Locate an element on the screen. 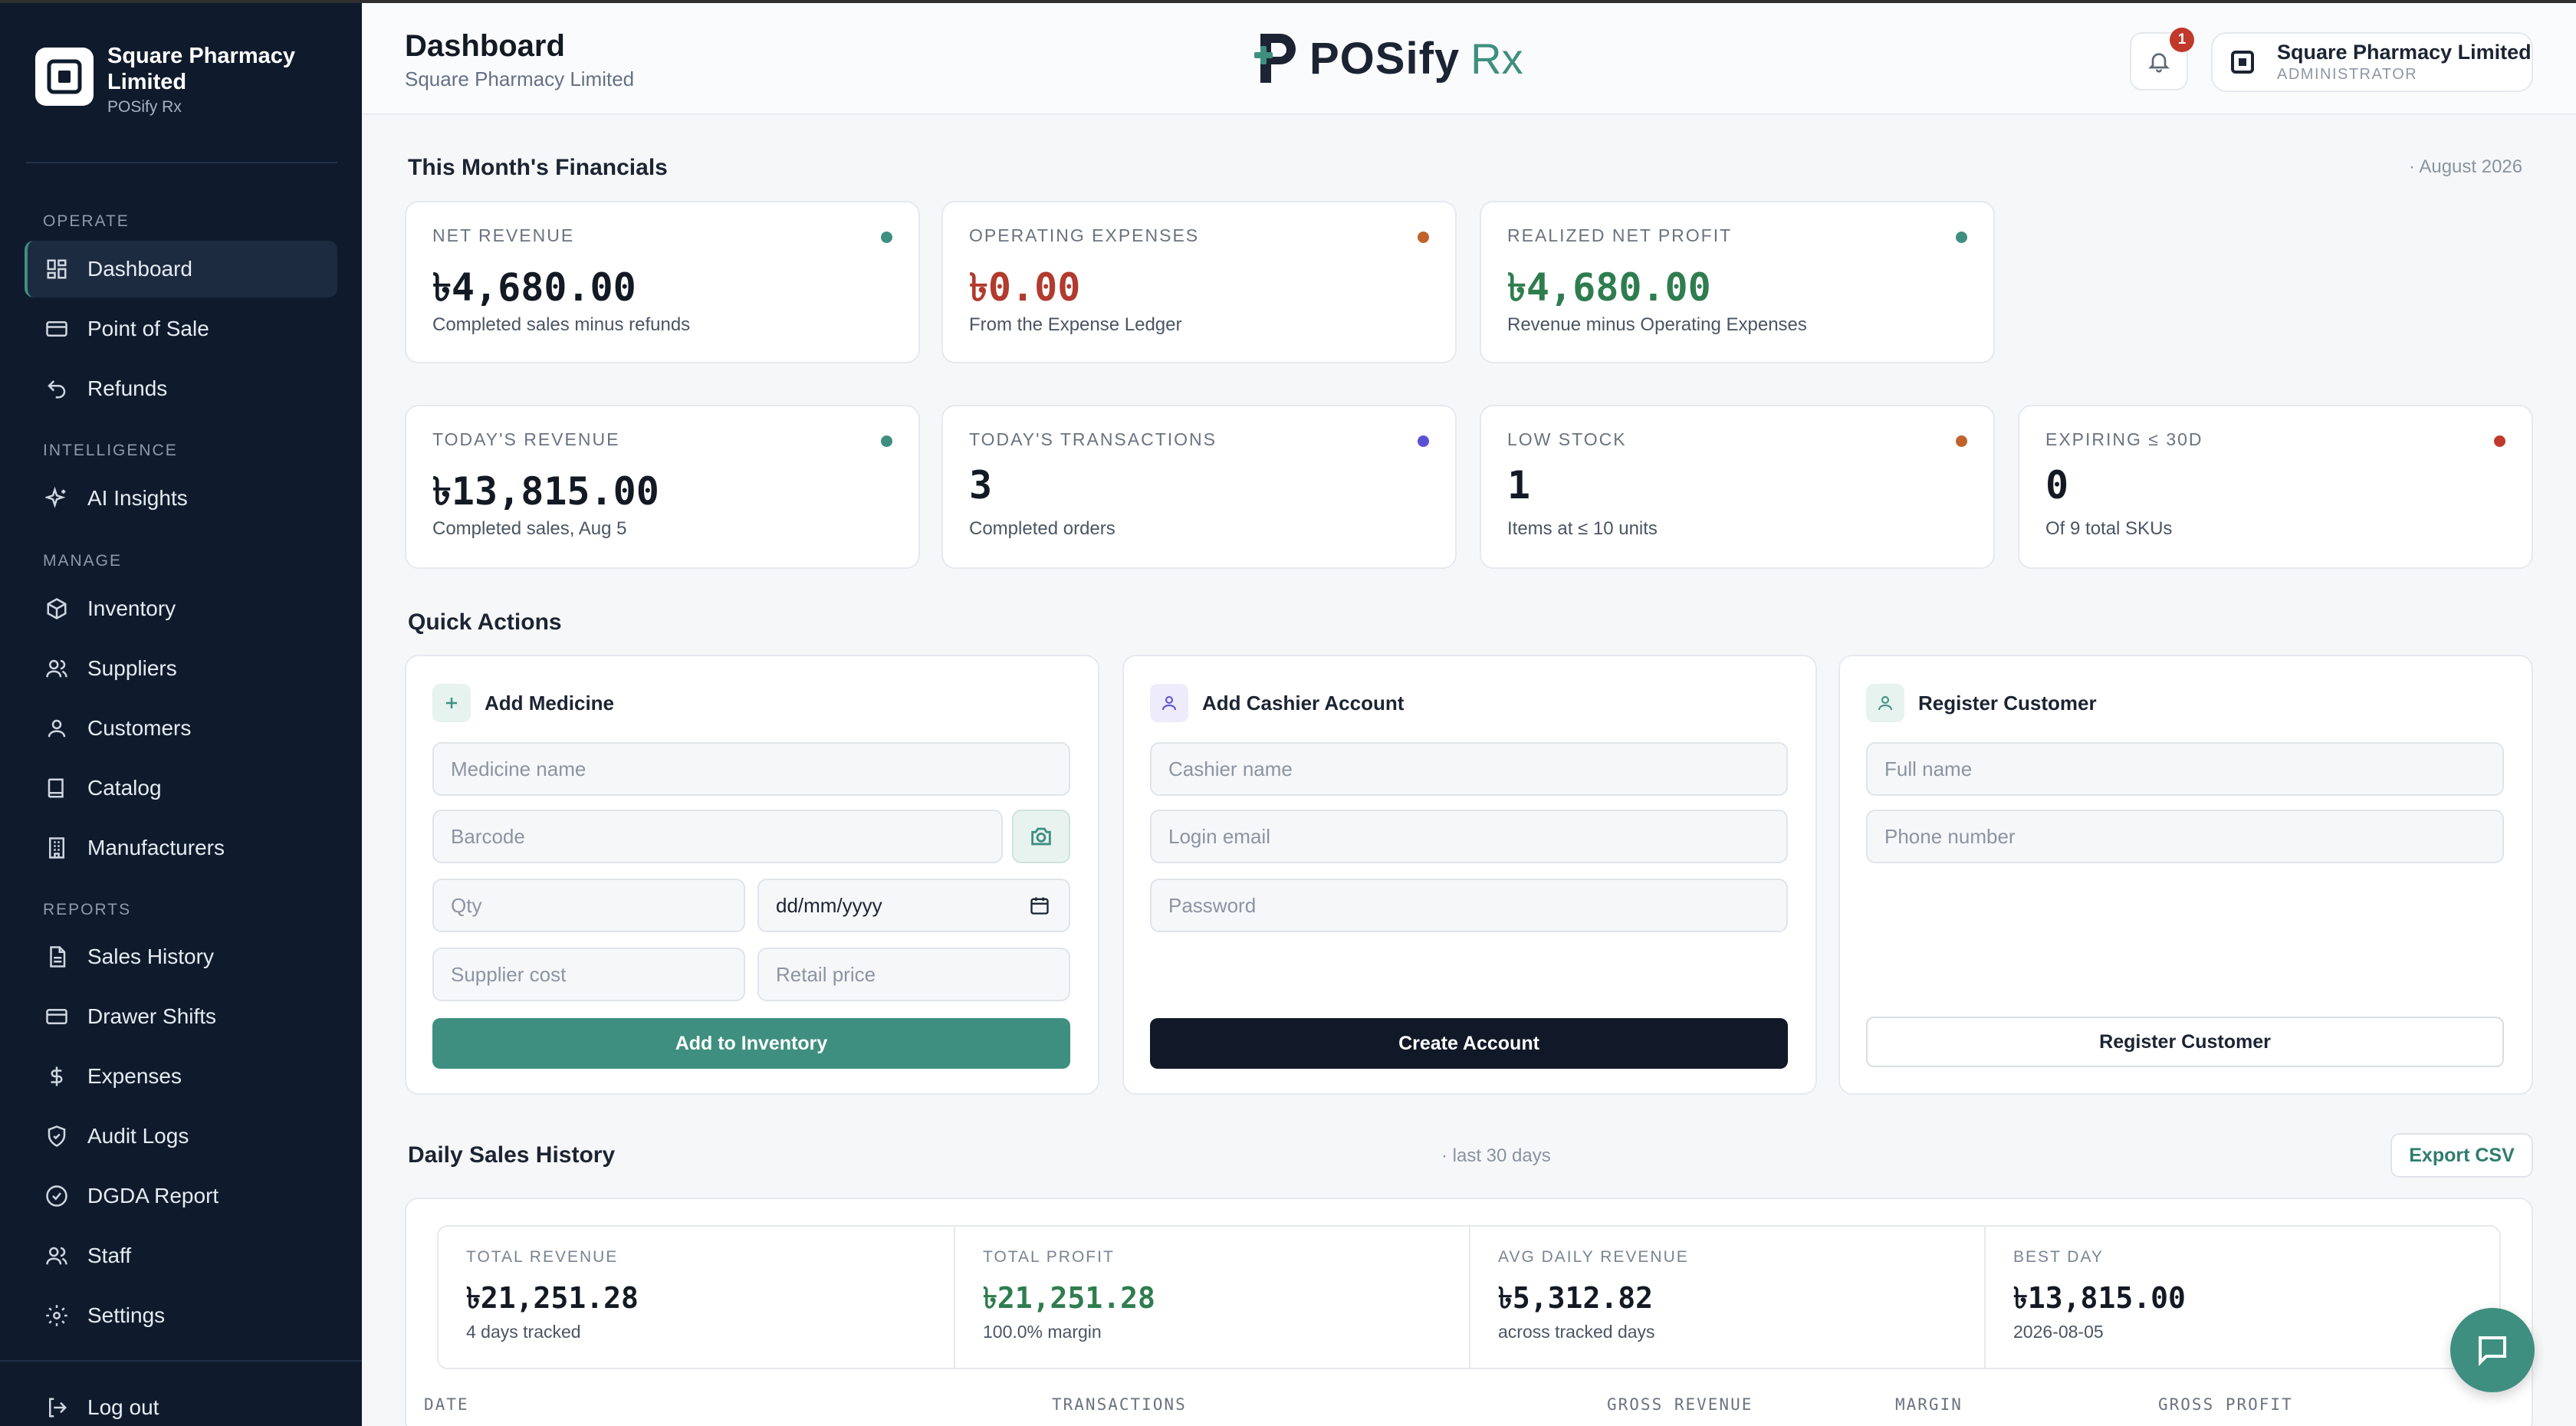  card-icon is located at coordinates (57, 329).